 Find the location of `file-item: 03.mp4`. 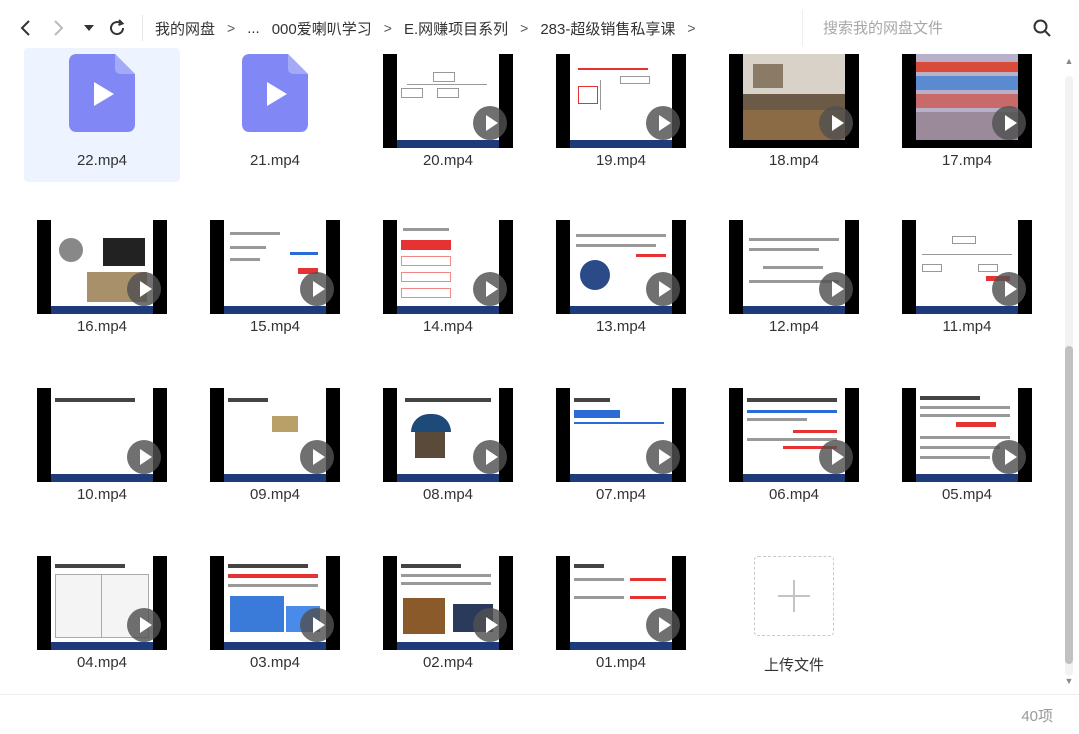

file-item: 03.mp4 is located at coordinates (275, 617).